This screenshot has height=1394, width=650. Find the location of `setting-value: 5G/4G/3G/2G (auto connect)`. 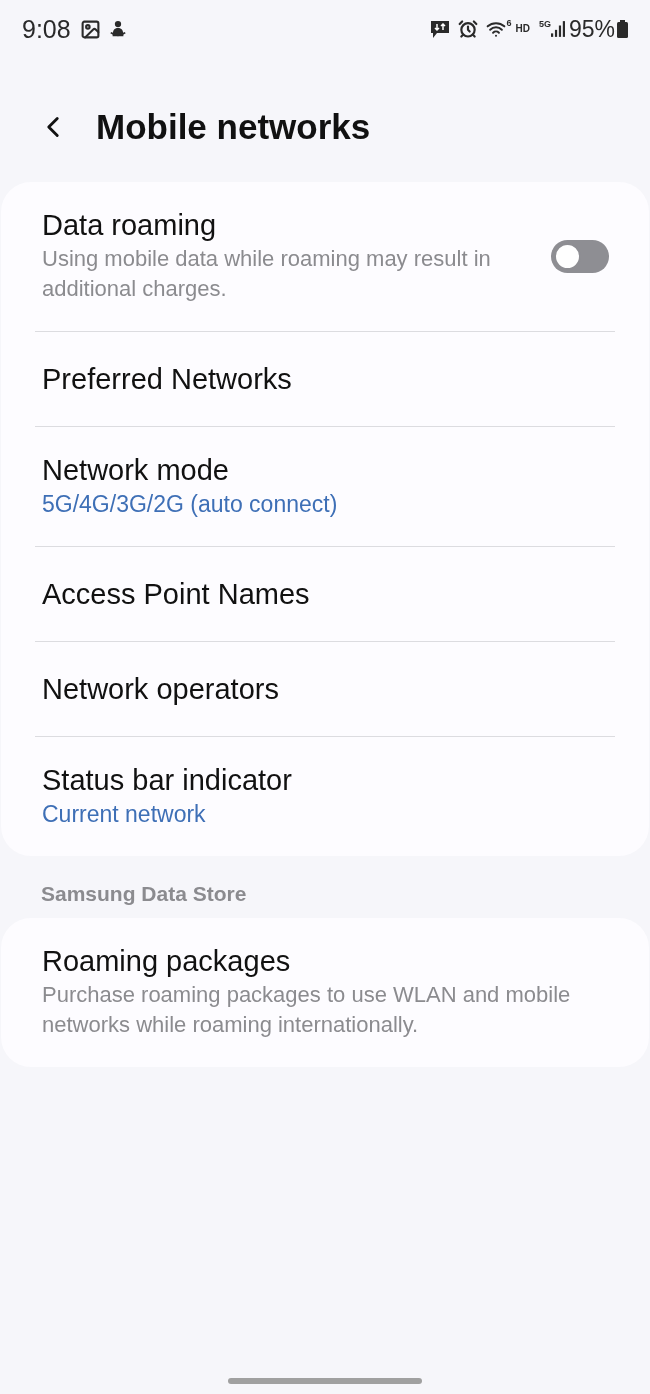

setting-value: 5G/4G/3G/2G (auto connect) is located at coordinates (190, 504).